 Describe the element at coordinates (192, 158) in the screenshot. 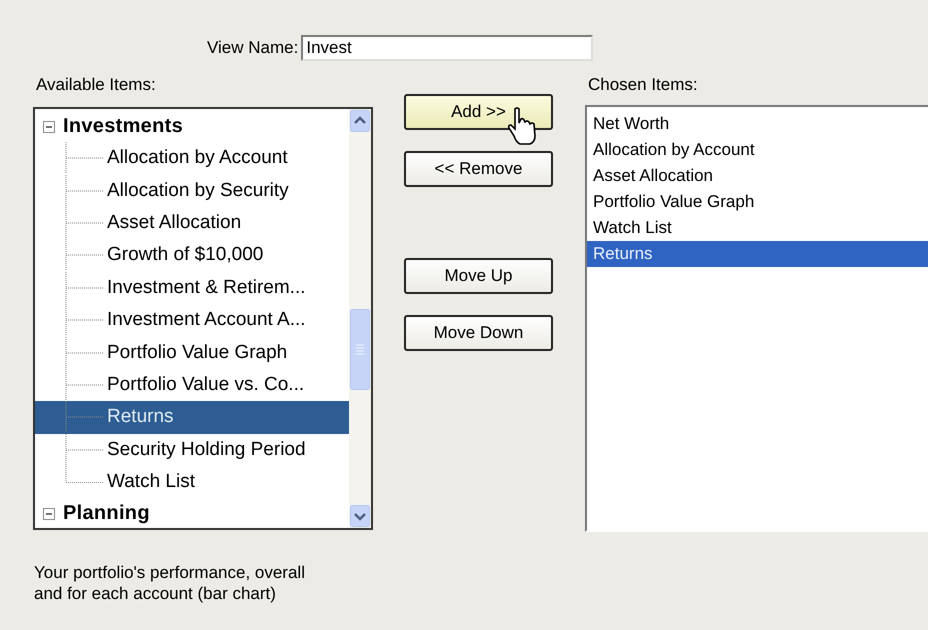

I see `tree-item: Allocation by Account` at that location.